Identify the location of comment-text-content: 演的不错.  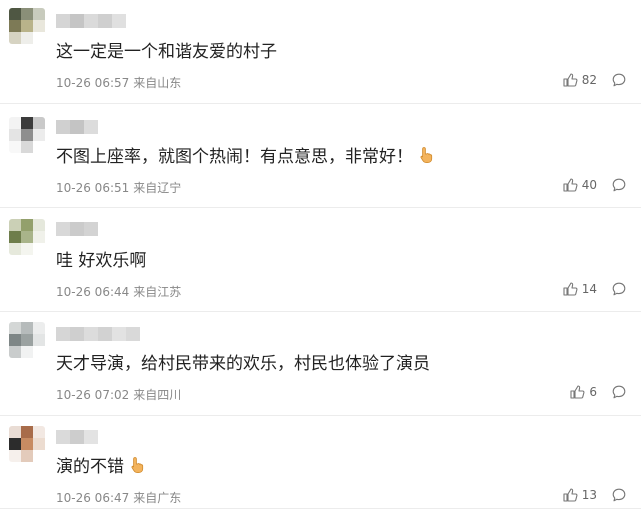
(90, 467).